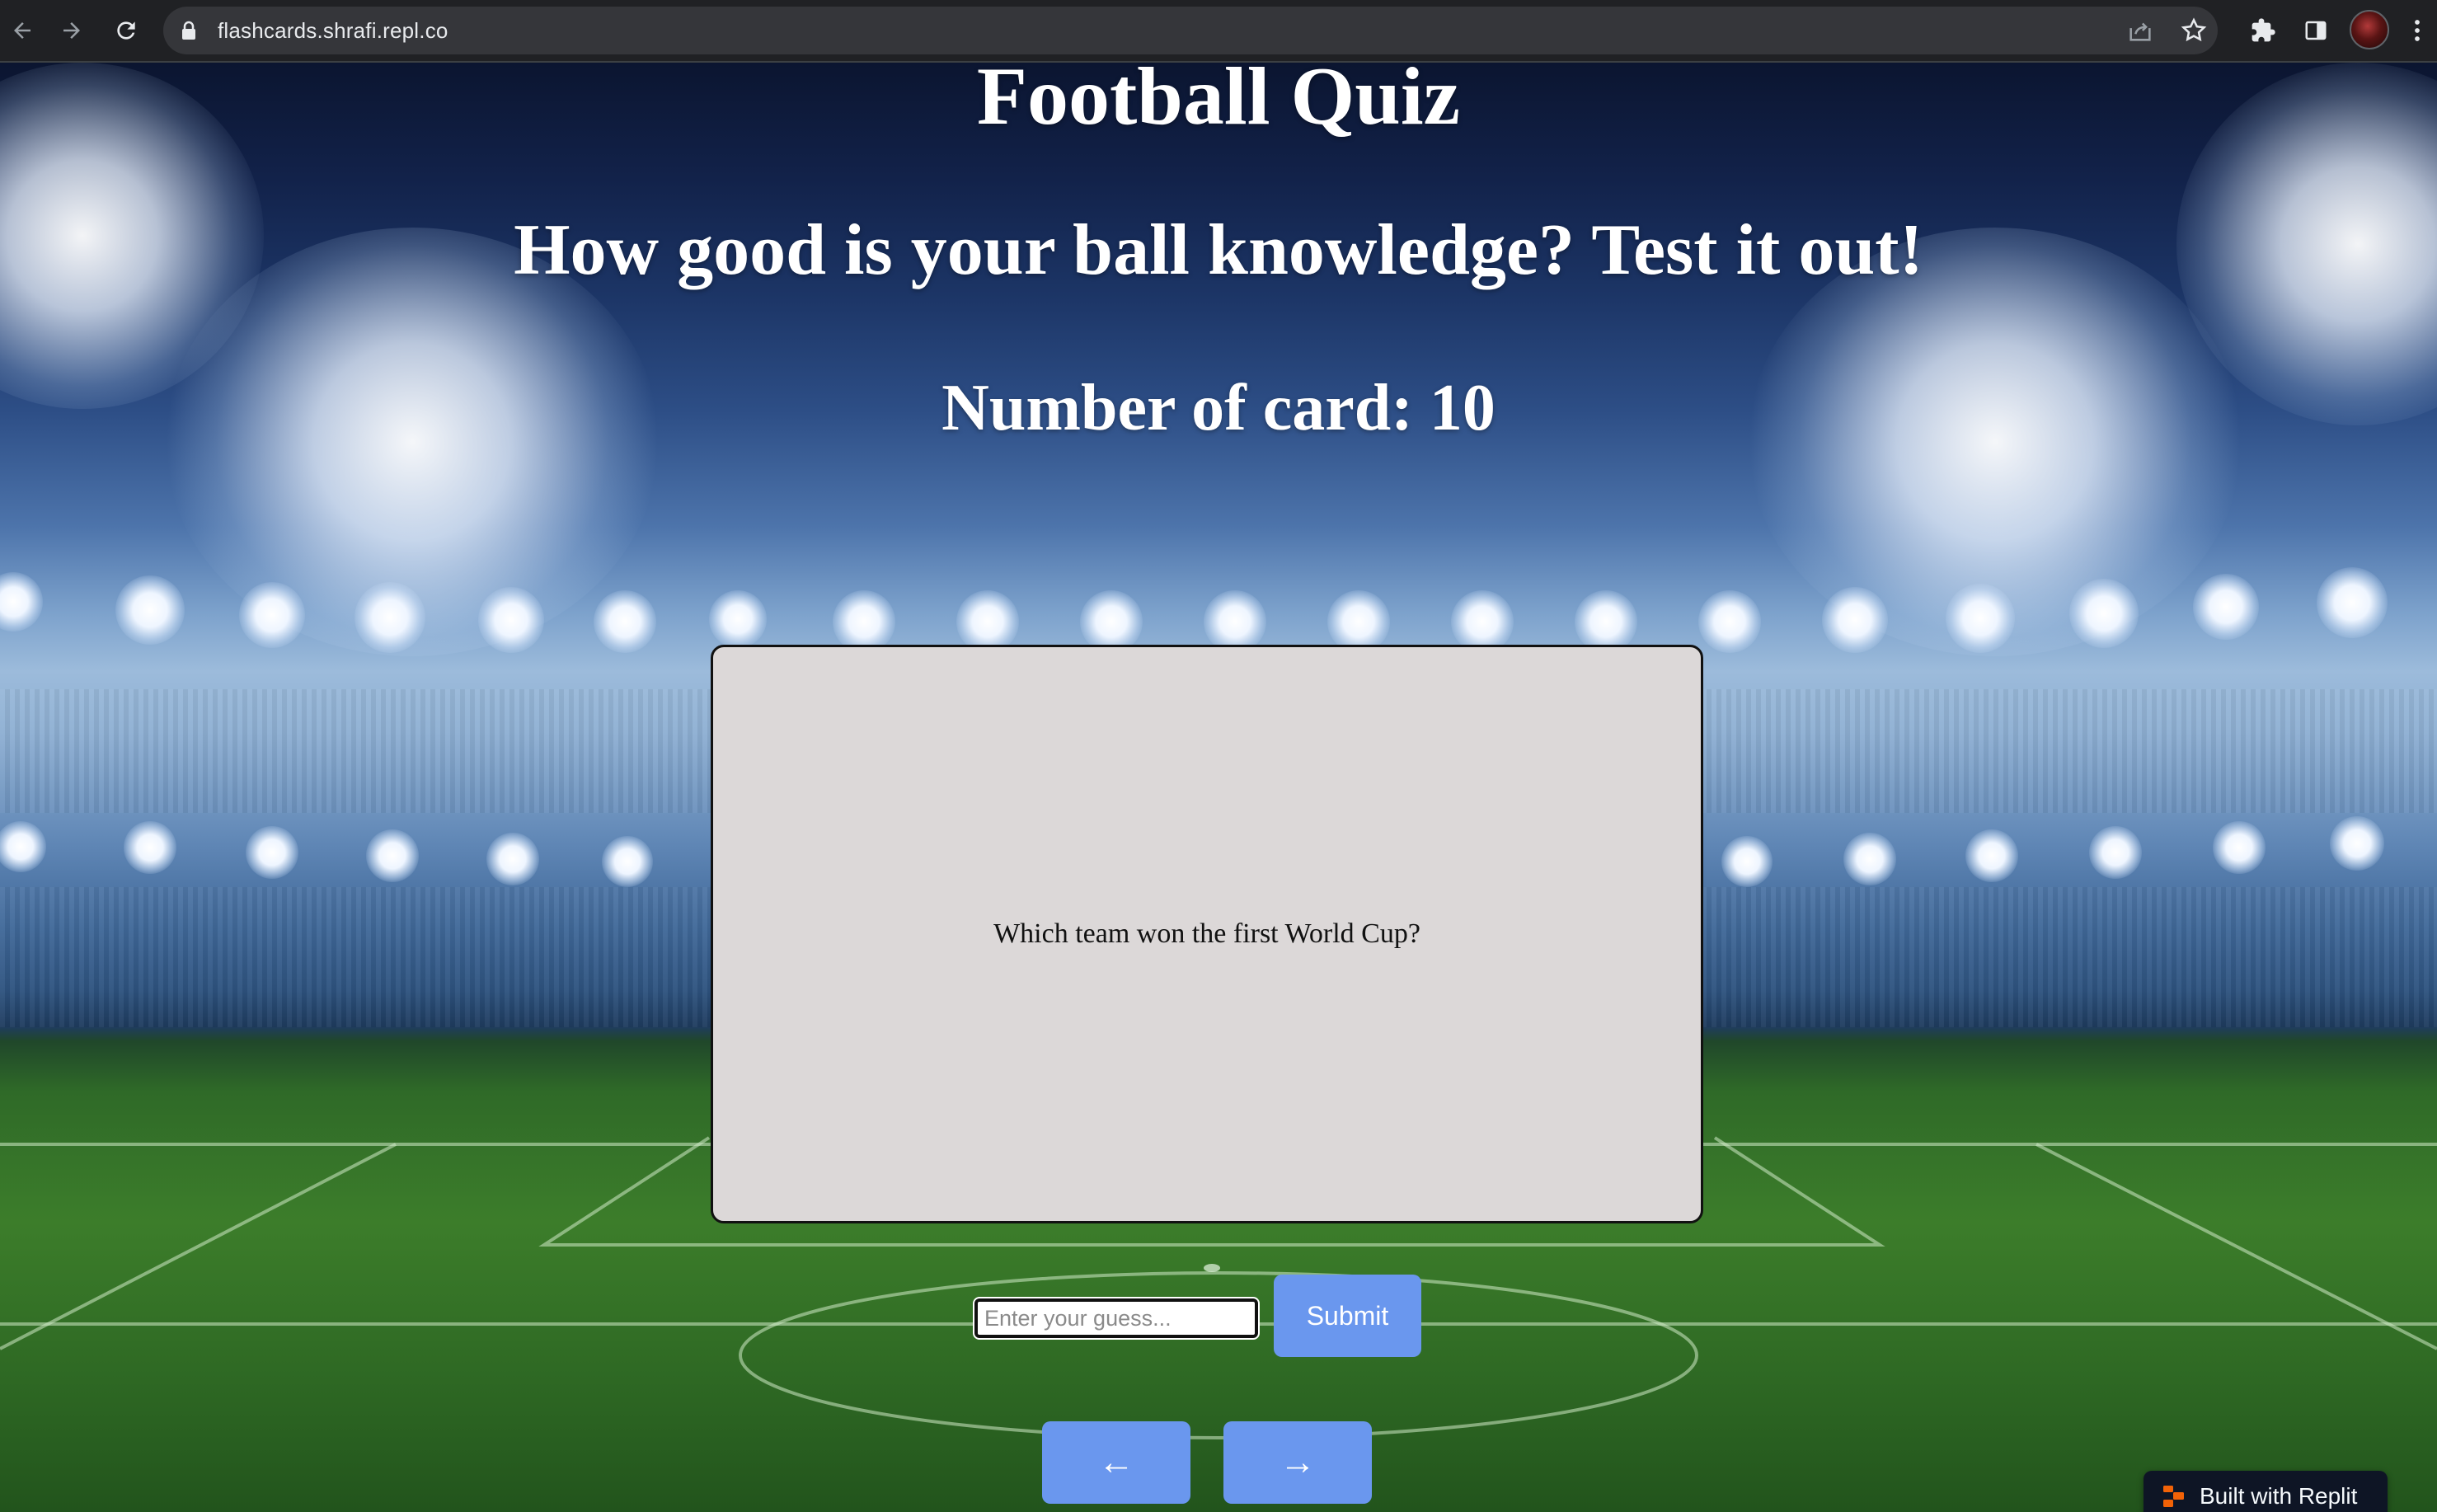  What do you see at coordinates (2315, 31) in the screenshot?
I see `side-panel-icon` at bounding box center [2315, 31].